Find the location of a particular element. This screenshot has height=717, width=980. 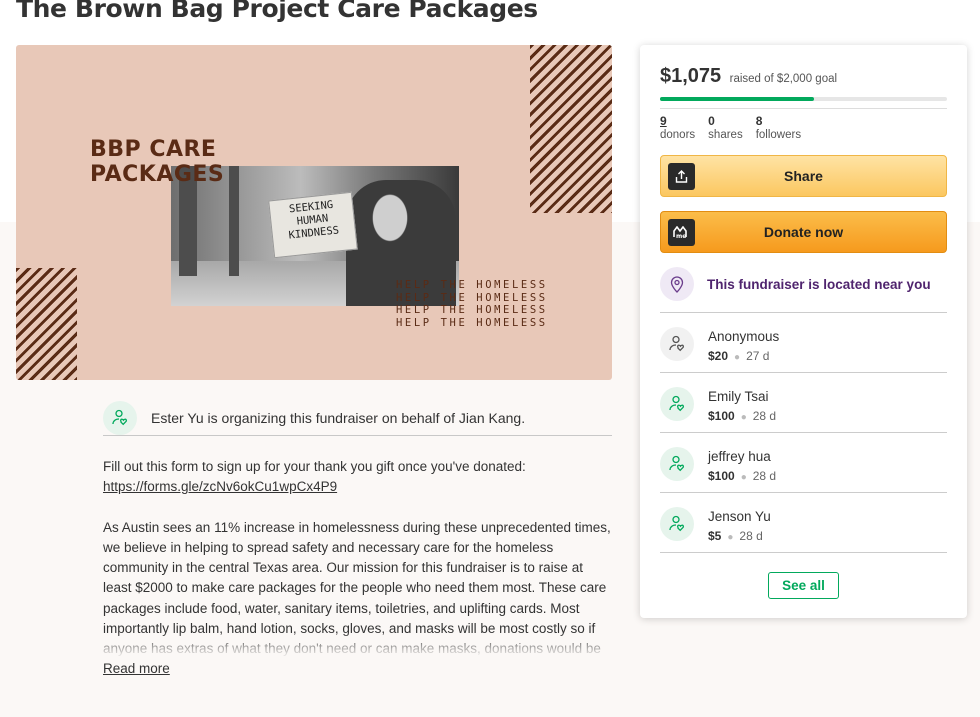

read-more-link: Read more is located at coordinates (136, 668).